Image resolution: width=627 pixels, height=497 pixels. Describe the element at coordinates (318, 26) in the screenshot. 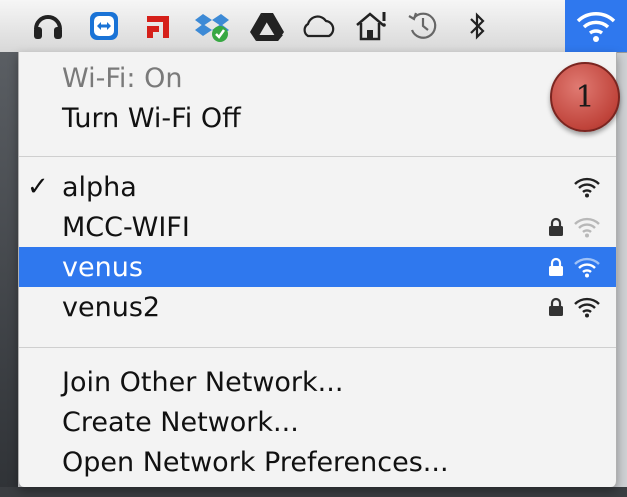

I see `cloud-icon` at that location.